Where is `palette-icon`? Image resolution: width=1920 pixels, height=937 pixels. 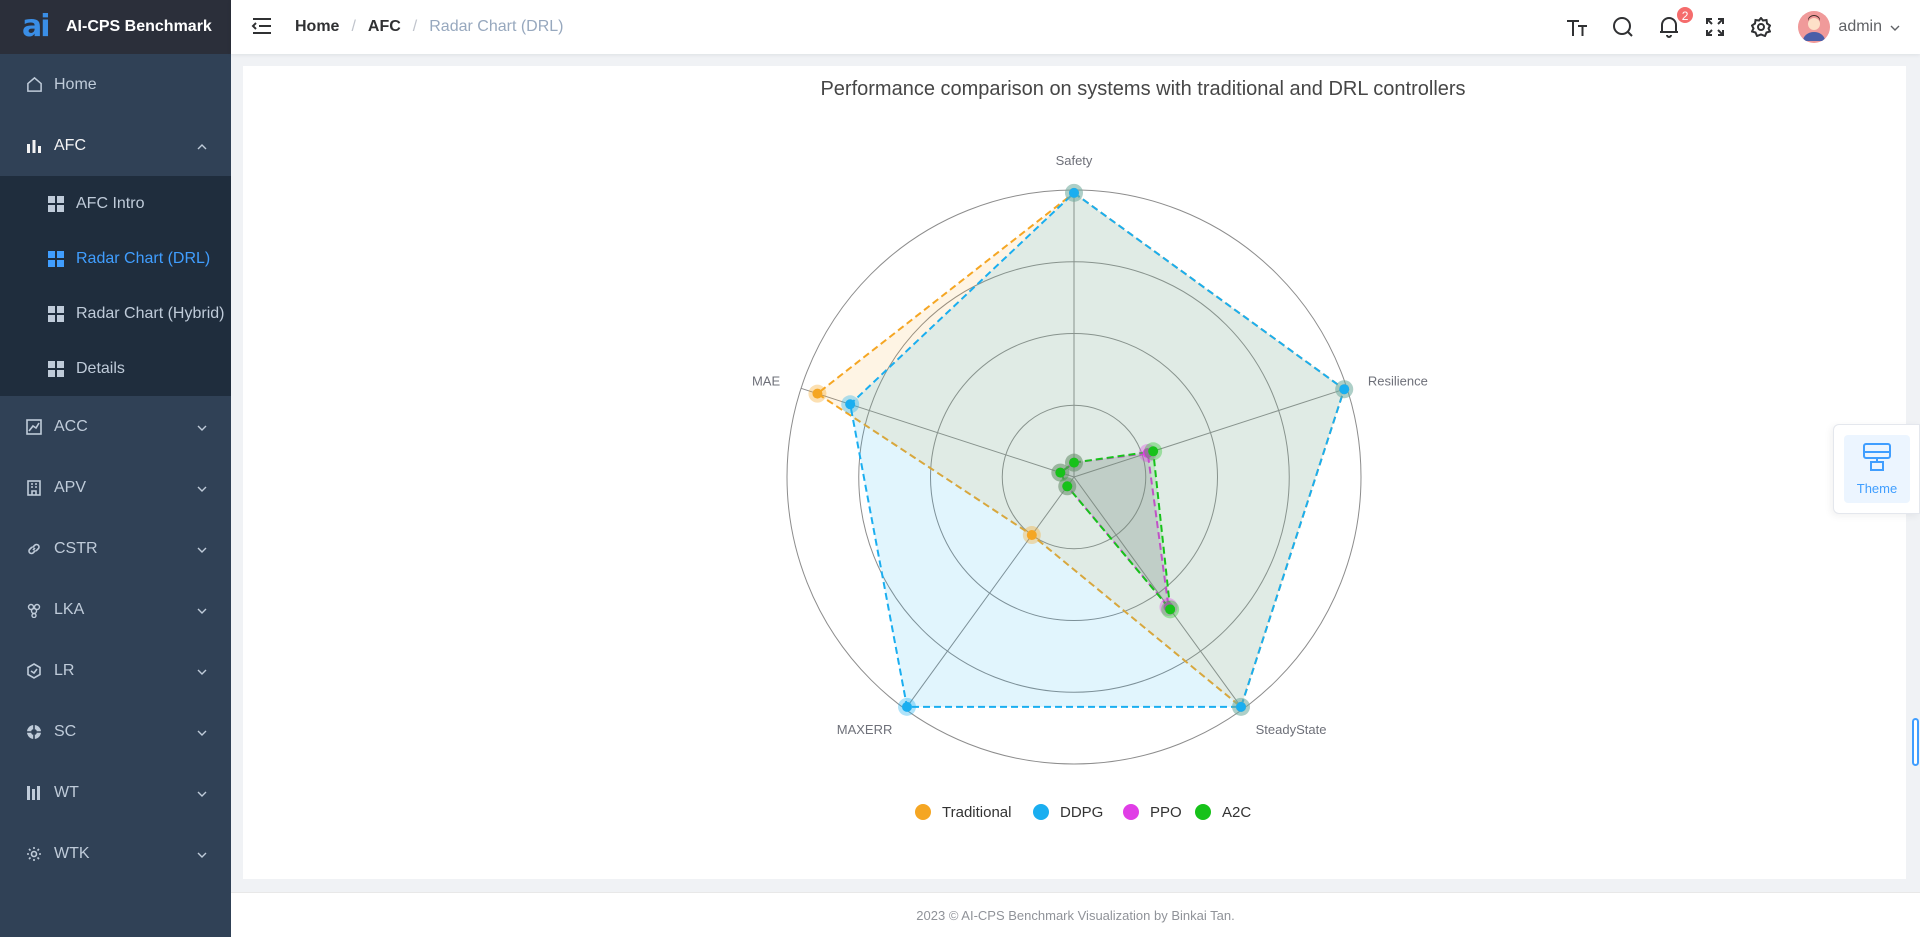
palette-icon is located at coordinates (1877, 459).